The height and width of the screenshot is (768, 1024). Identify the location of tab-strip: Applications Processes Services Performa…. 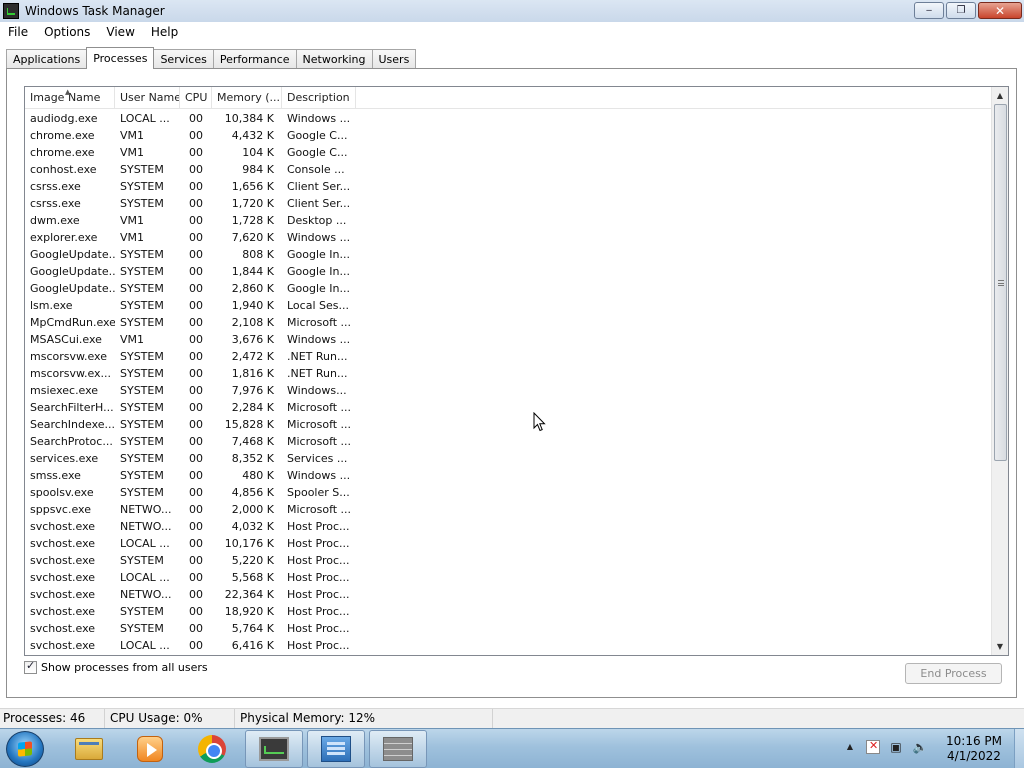
(211, 58).